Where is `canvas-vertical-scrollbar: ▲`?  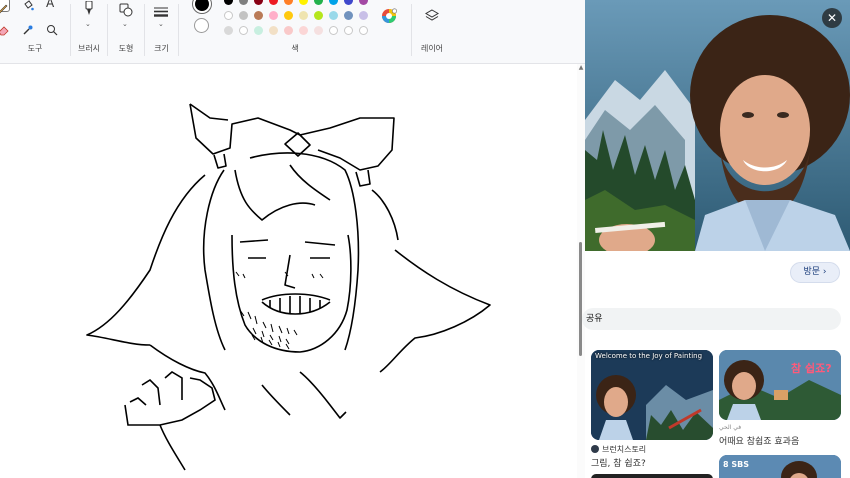 canvas-vertical-scrollbar: ▲ is located at coordinates (581, 271).